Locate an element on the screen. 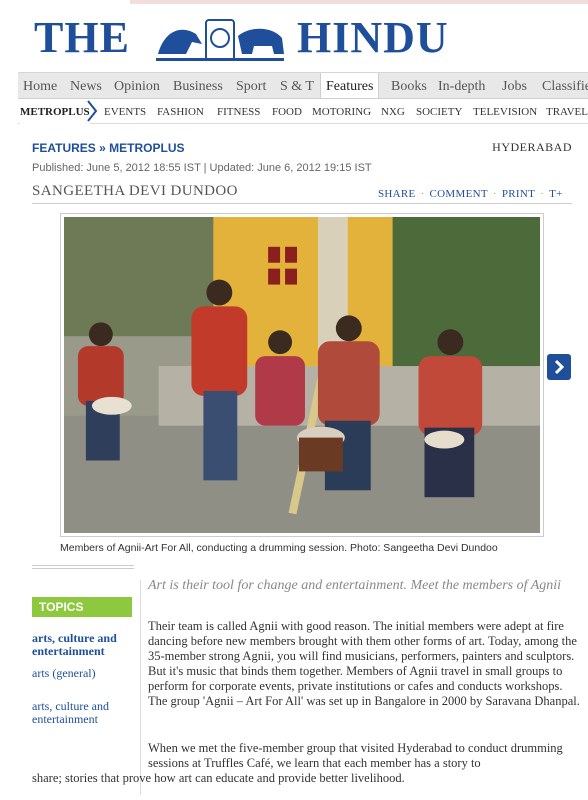  print-button: PRINT is located at coordinates (518, 194).